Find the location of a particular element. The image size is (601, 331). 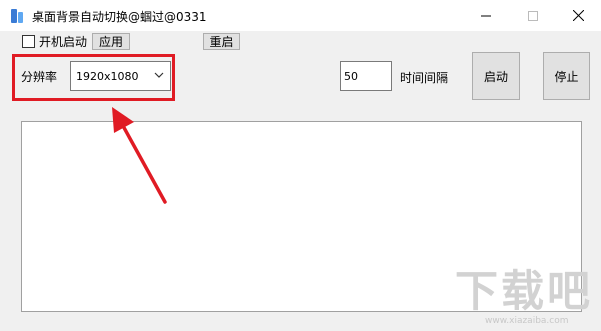

watermark-text: 下载吧 is located at coordinates (524, 292).